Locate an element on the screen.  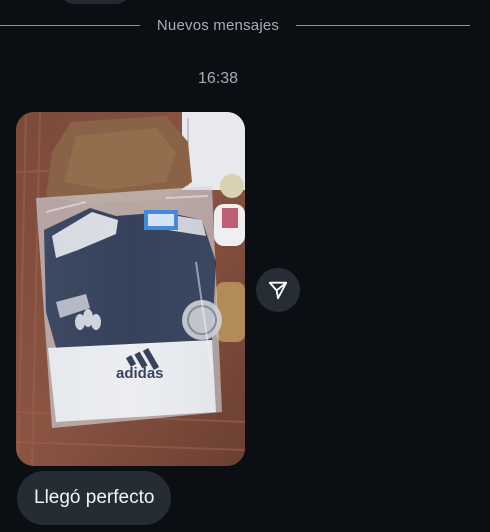
text-message-bubble: Llegó perfecto is located at coordinates (94, 498).